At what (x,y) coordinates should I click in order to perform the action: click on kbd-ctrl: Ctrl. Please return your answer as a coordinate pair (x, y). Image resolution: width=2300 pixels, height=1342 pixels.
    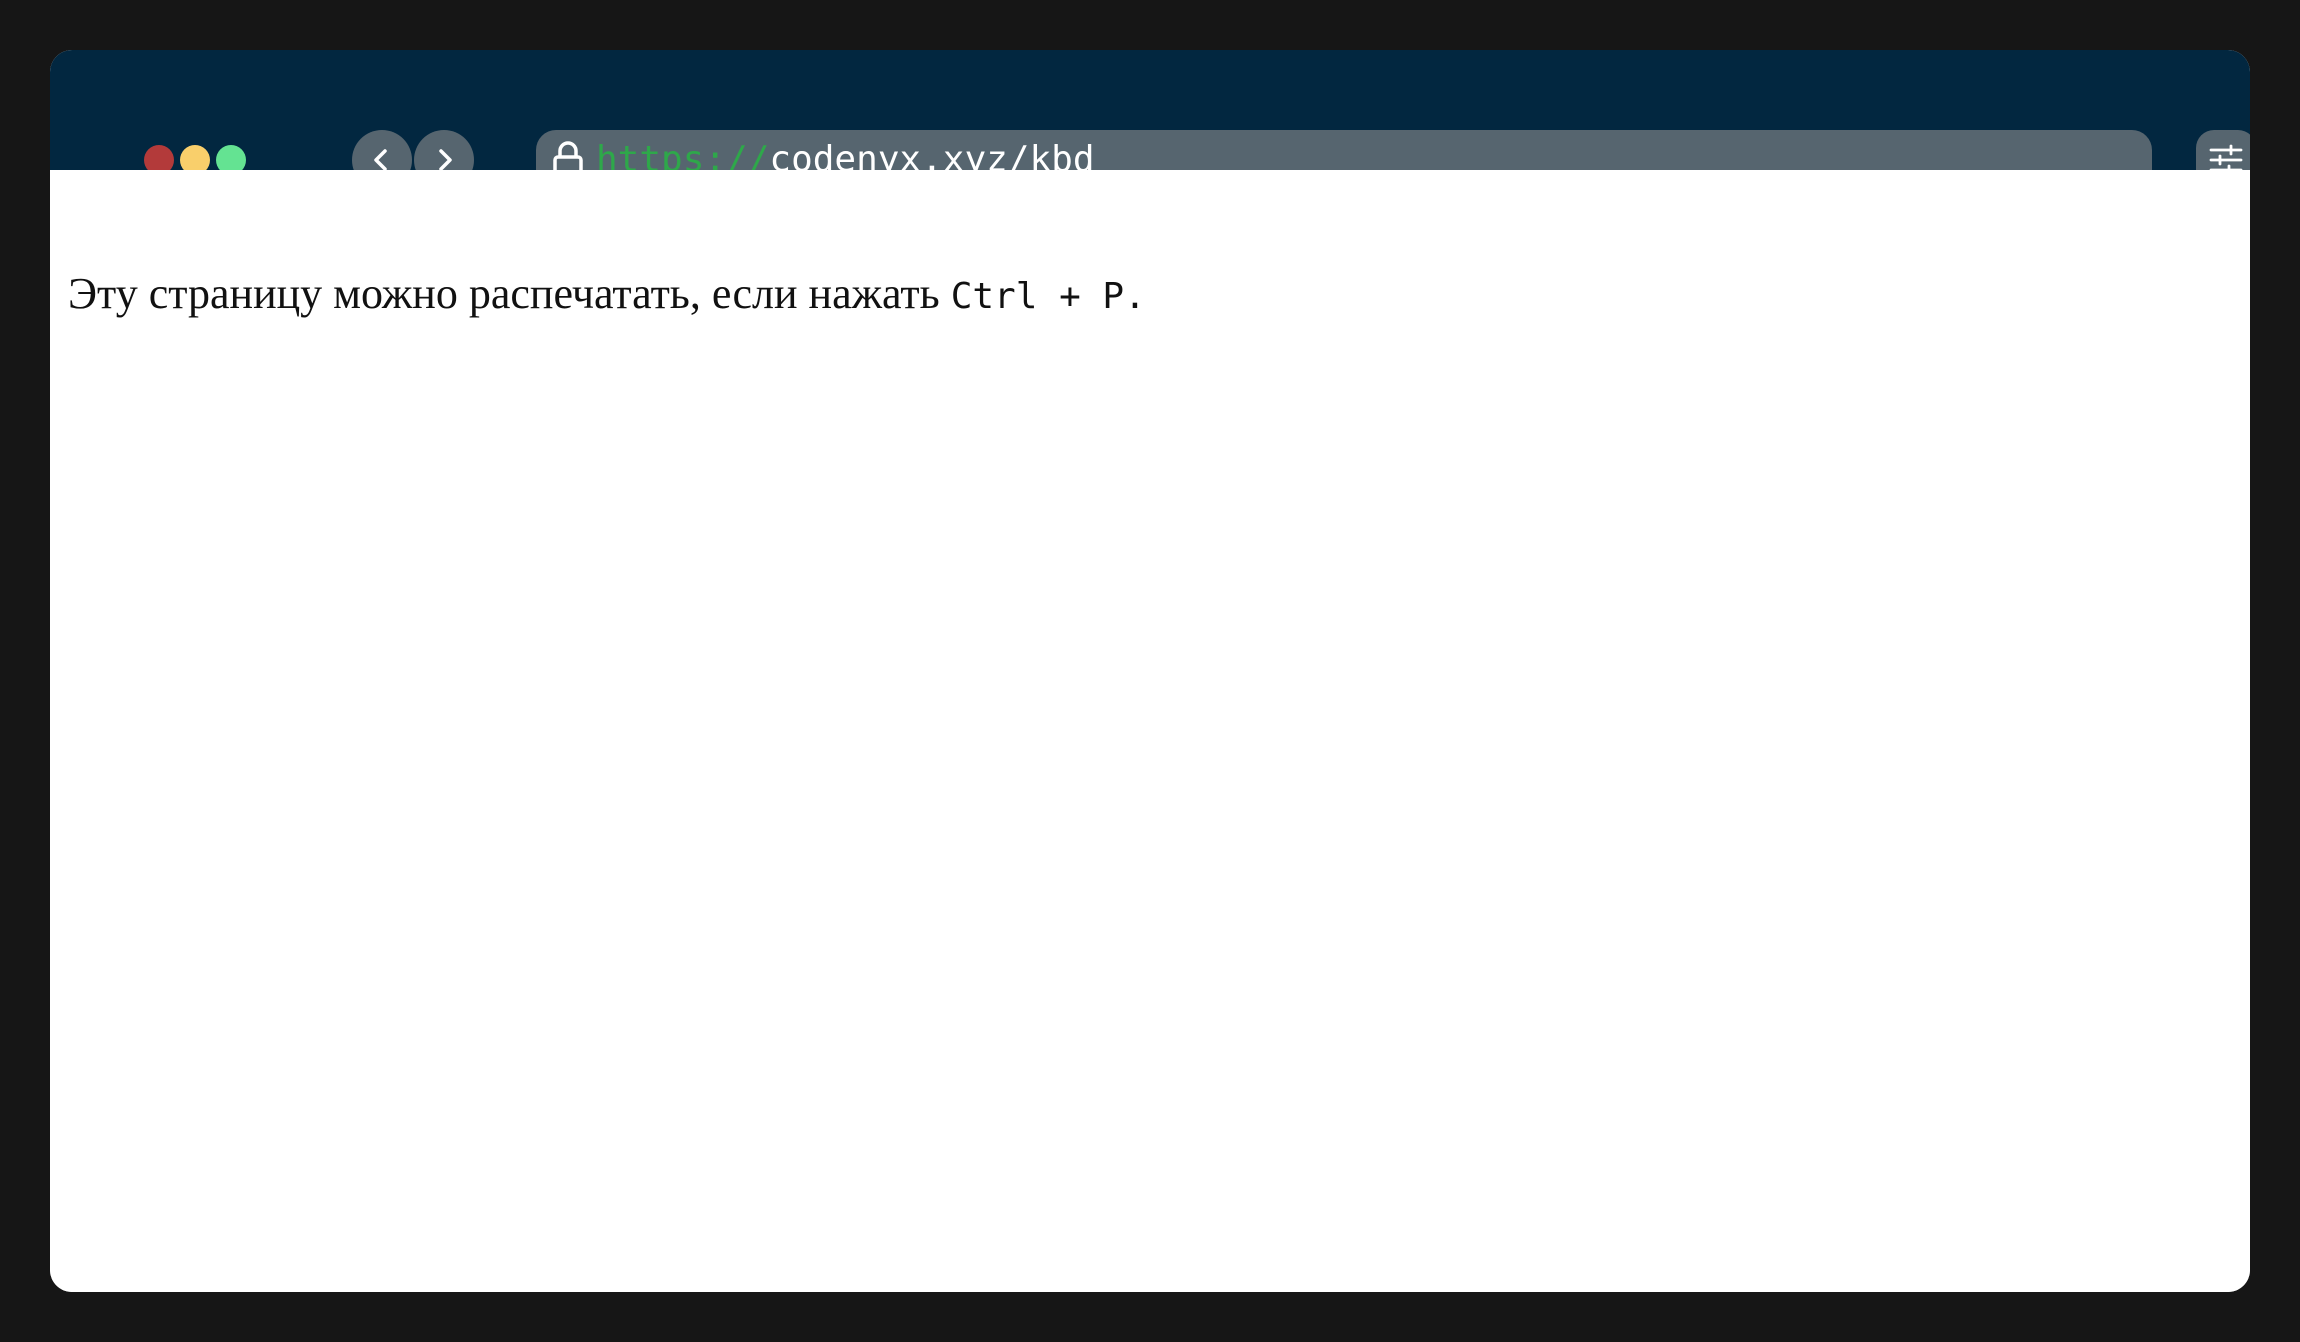
    Looking at the image, I should click on (994, 296).